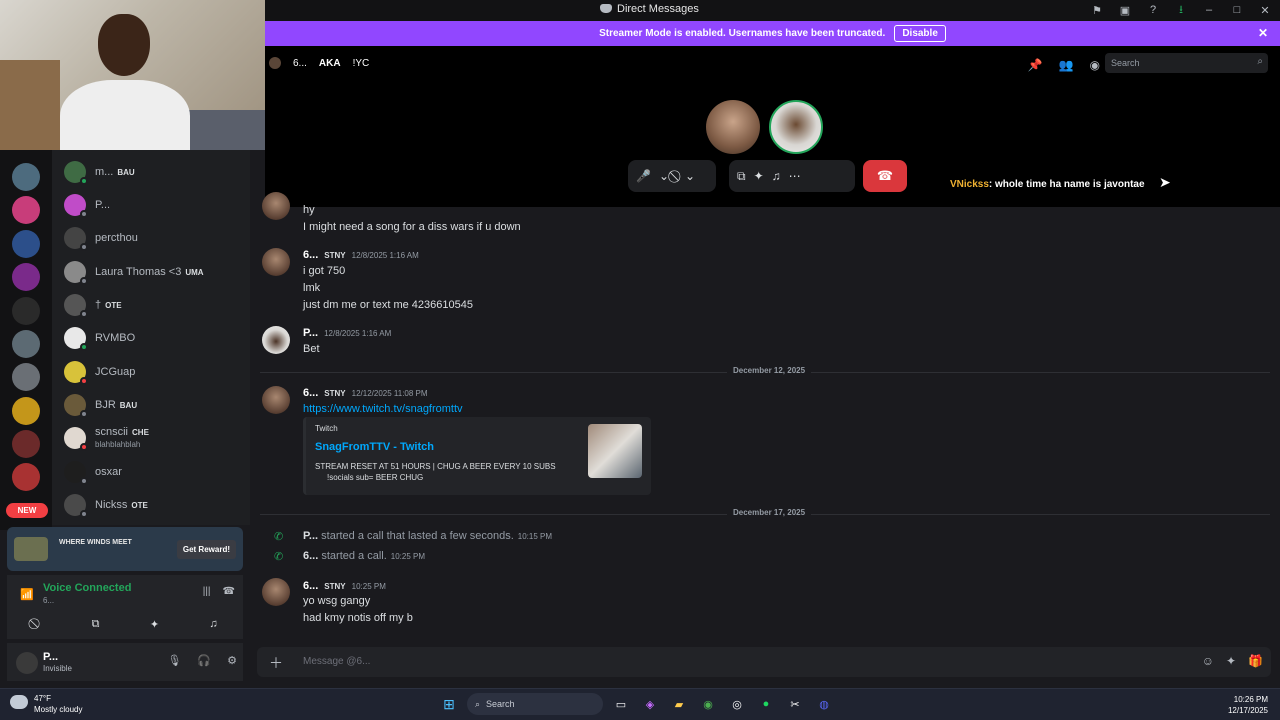 The image size is (1280, 720). I want to click on close-window-button: ✕, so click(1265, 10).